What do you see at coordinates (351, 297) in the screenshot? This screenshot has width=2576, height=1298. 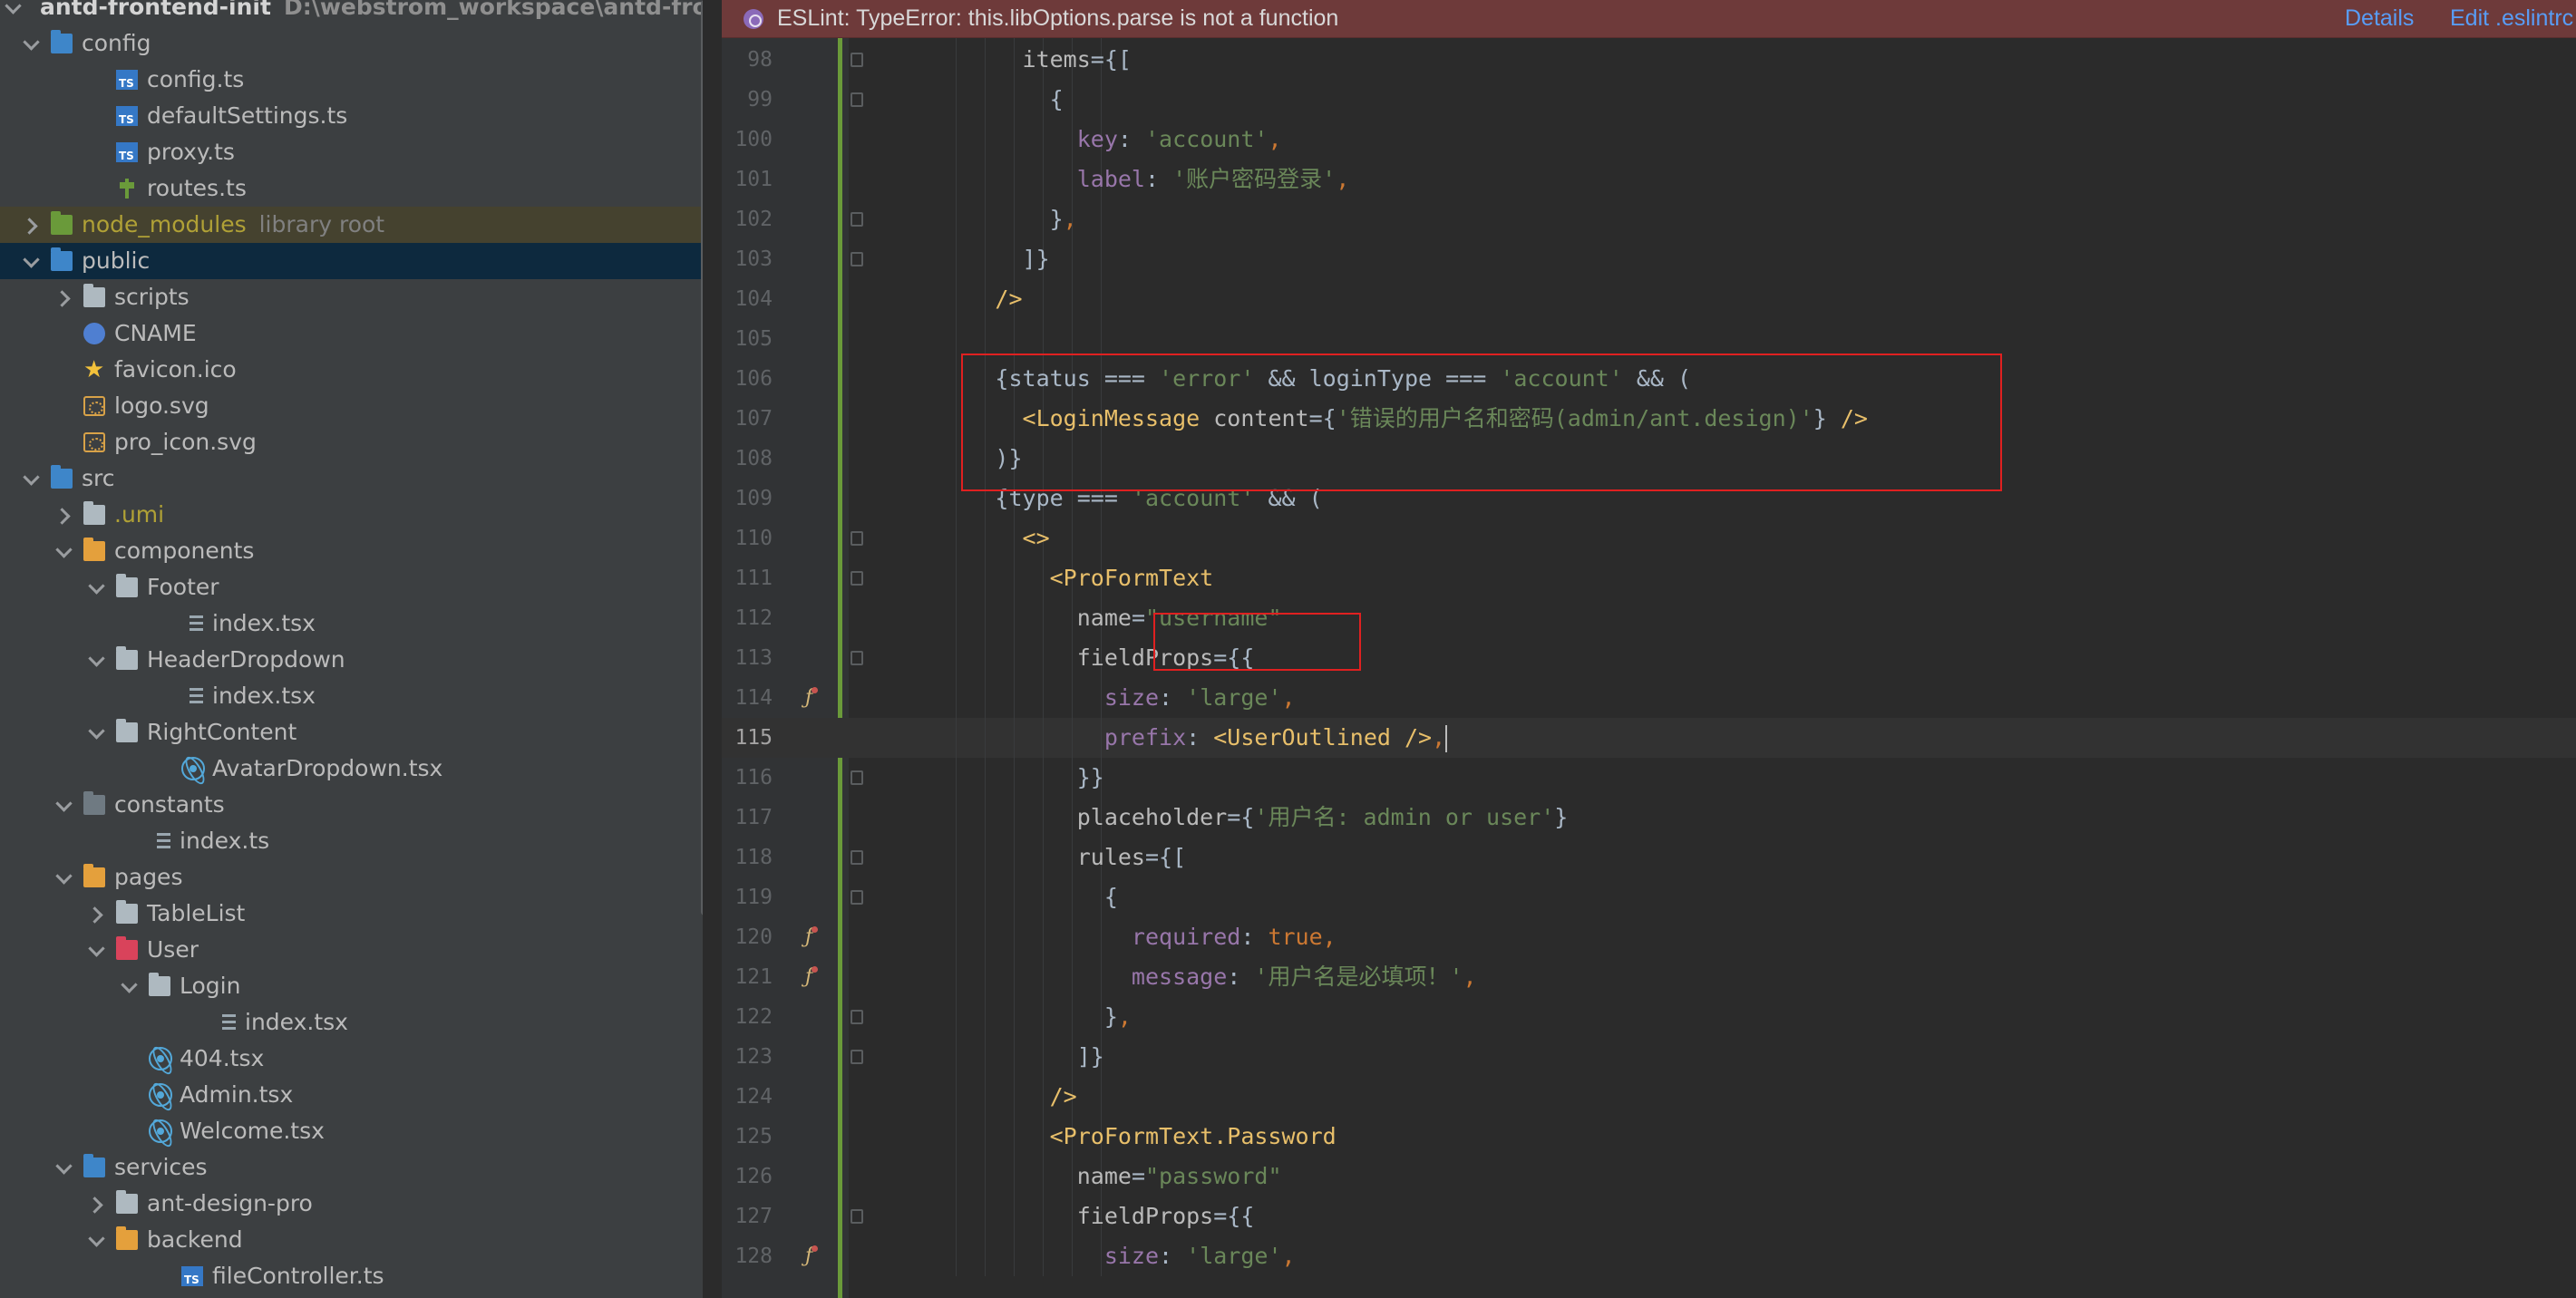 I see `tree-item: scripts` at bounding box center [351, 297].